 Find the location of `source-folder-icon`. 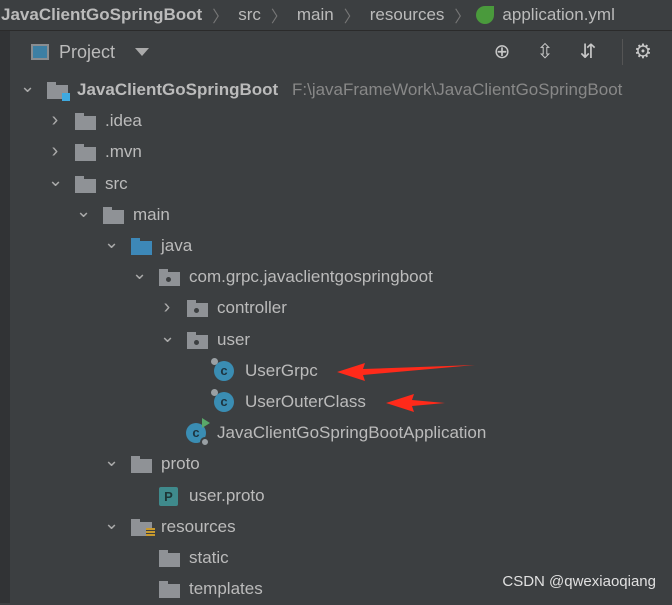

source-folder-icon is located at coordinates (141, 246).